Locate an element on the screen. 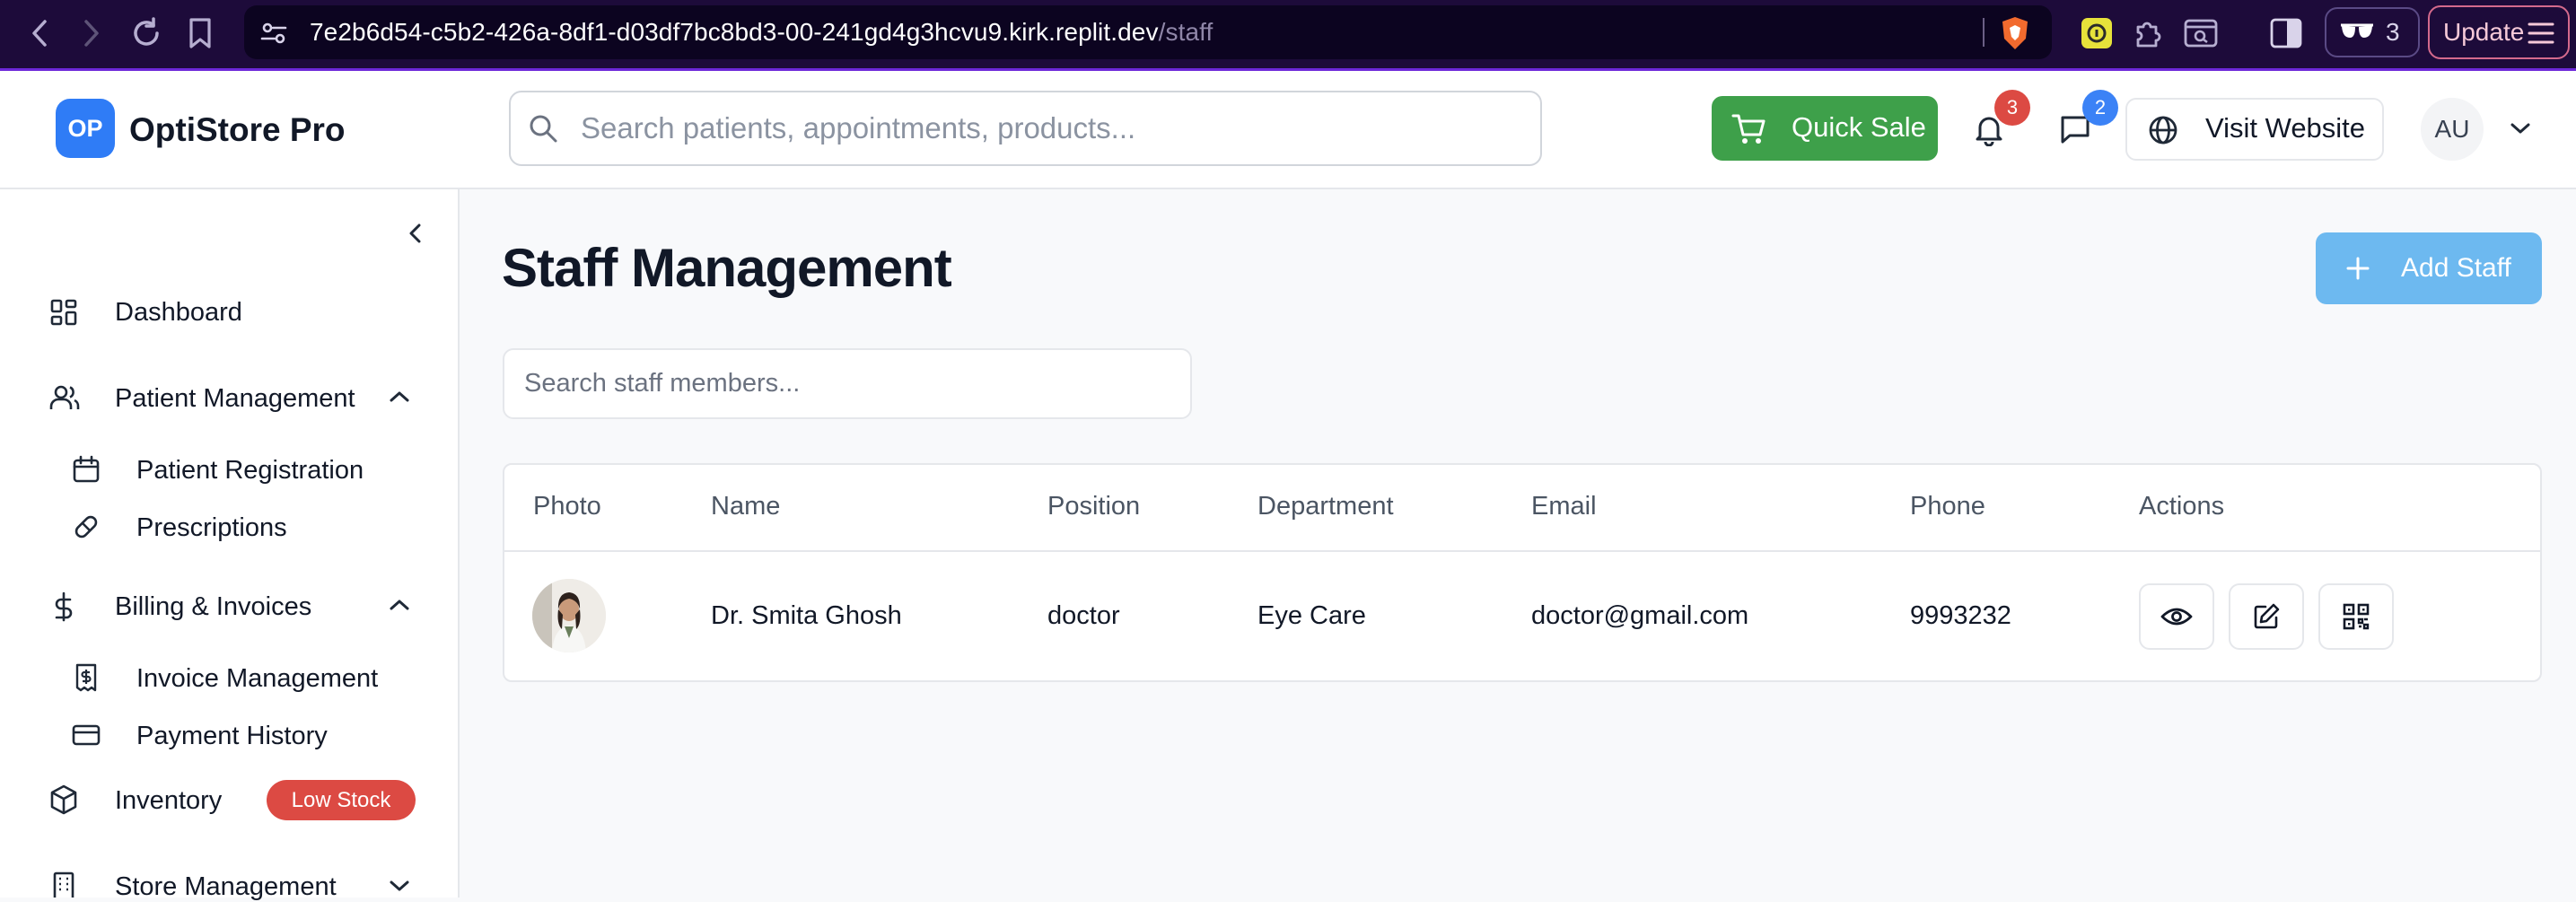 This screenshot has height=902, width=2576. sidebar-label-patient-management: Patient Management is located at coordinates (235, 399).